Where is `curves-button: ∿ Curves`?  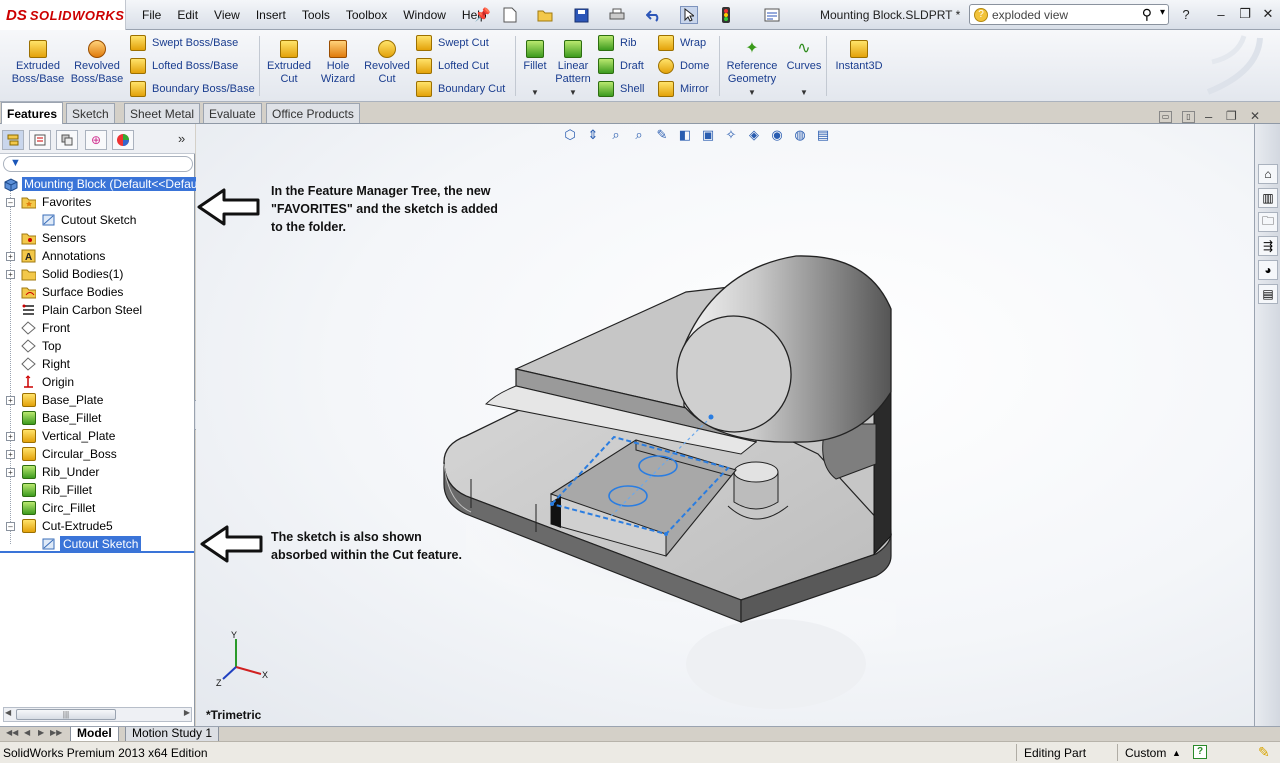 curves-button: ∿ Curves is located at coordinates (804, 56).